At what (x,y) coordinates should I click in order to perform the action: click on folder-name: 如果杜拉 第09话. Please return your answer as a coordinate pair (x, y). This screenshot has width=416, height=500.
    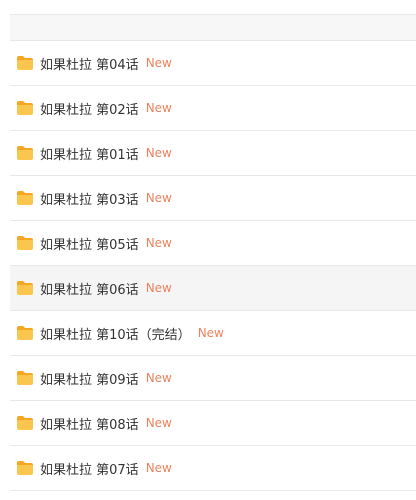
    Looking at the image, I should click on (89, 378).